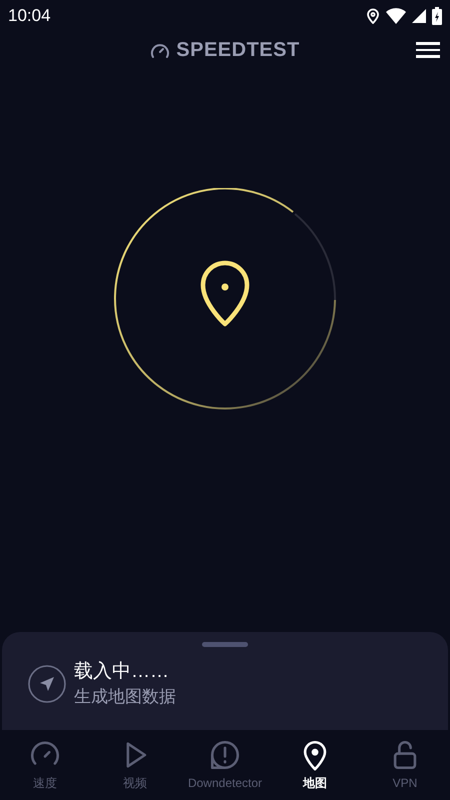 This screenshot has width=450, height=800. What do you see at coordinates (225, 644) in the screenshot?
I see `drag-handle` at bounding box center [225, 644].